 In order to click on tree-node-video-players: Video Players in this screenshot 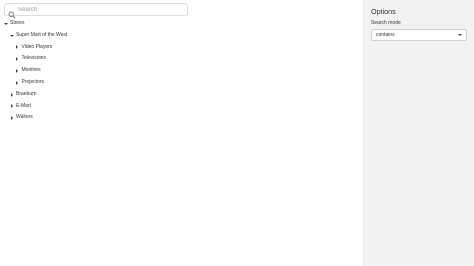, I will do `click(181, 48)`.